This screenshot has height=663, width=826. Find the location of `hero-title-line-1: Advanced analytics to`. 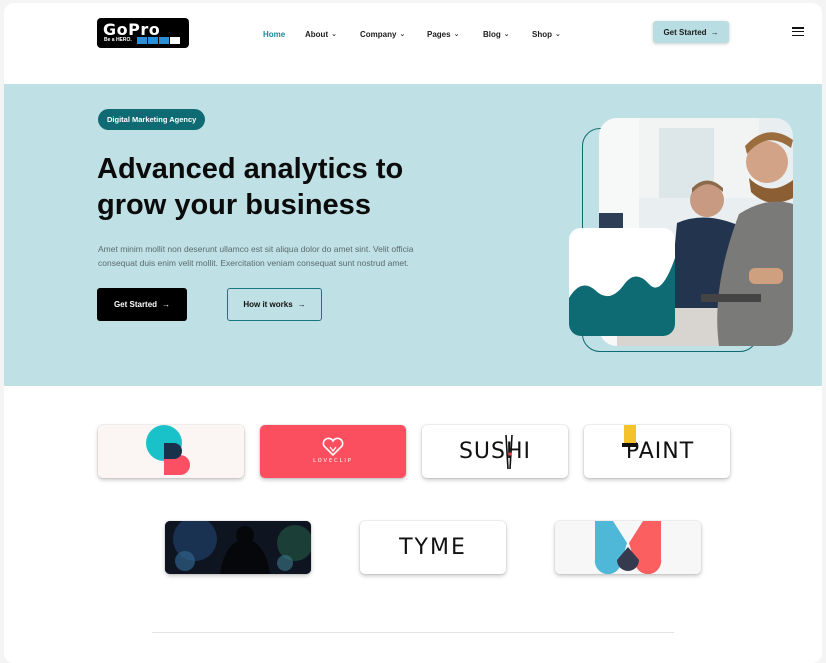

hero-title-line-1: Advanced analytics to is located at coordinates (250, 169).